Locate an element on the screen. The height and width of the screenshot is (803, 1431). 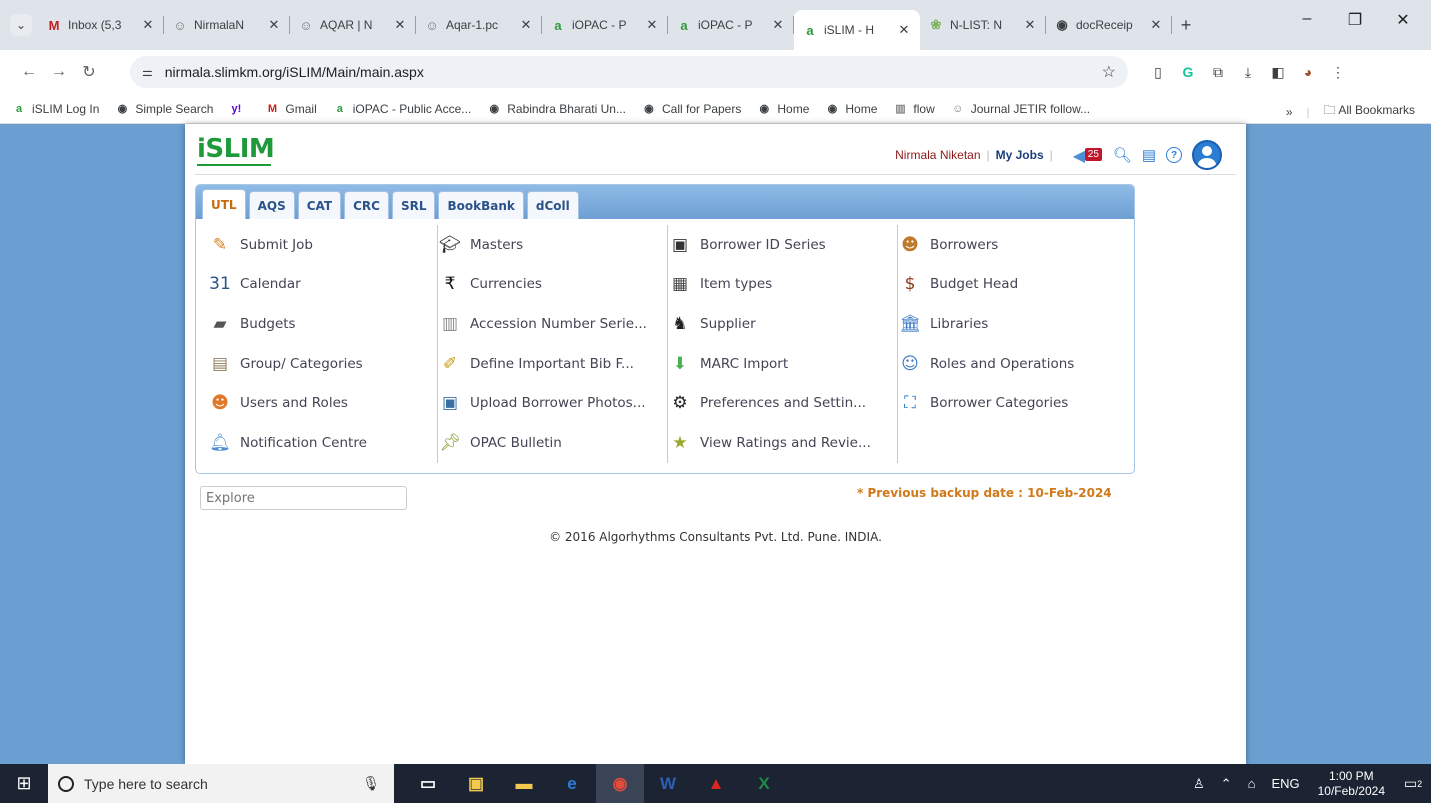
url-text: nirmala.slimkm.org/iSLIM/Main/main.aspx is located at coordinates (294, 72).